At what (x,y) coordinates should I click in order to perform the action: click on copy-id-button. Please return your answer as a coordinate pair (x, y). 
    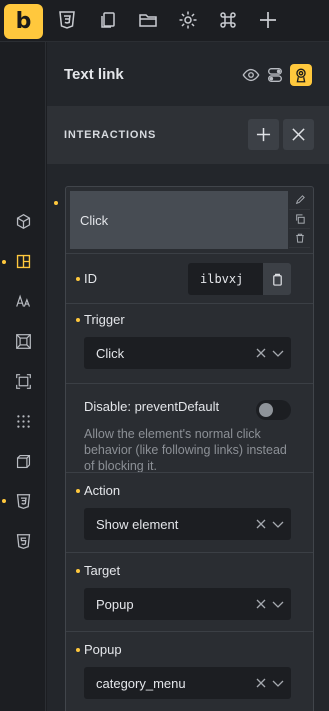
    Looking at the image, I should click on (277, 279).